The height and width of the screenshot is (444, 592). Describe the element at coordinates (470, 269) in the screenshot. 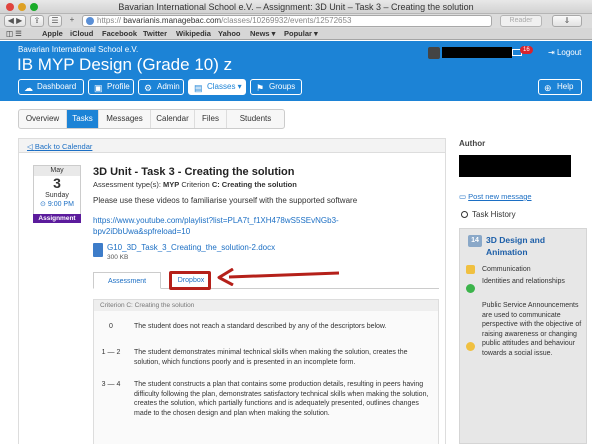

I see `lightbulb-icon` at that location.